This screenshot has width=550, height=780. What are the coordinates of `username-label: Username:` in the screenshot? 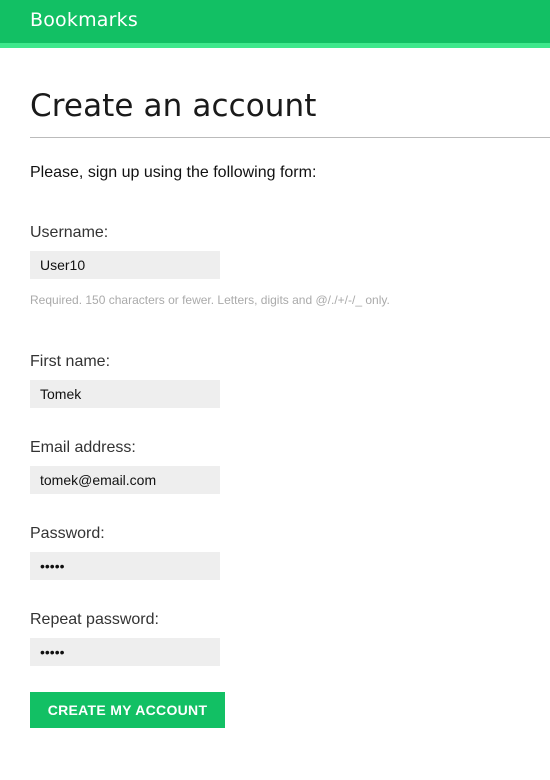 It's located at (69, 232).